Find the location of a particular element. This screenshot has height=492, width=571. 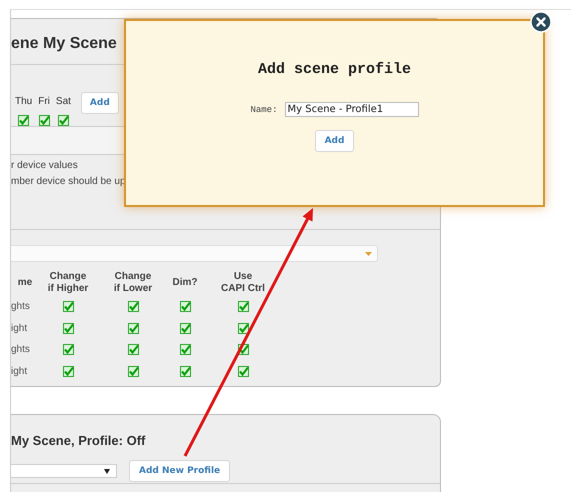

column-header: Use CAPI Ctrl is located at coordinates (243, 283).